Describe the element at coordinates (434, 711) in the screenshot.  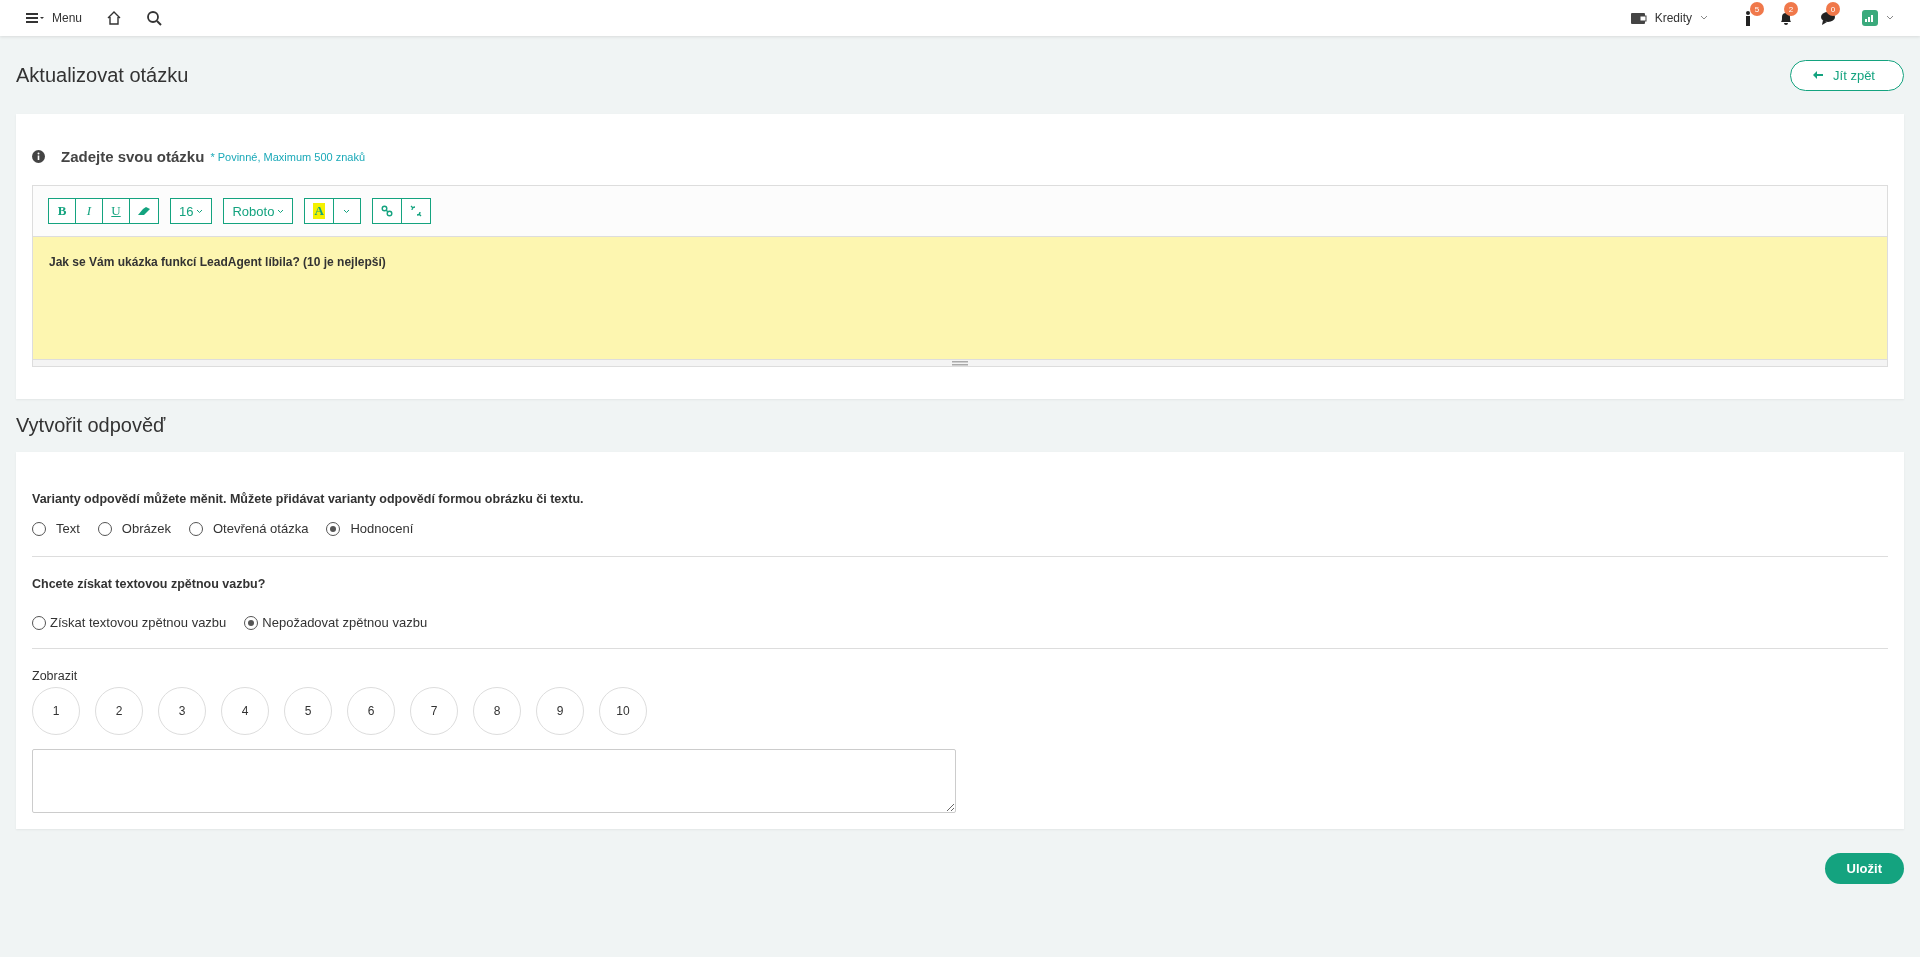
I see `rating-option: 7` at that location.